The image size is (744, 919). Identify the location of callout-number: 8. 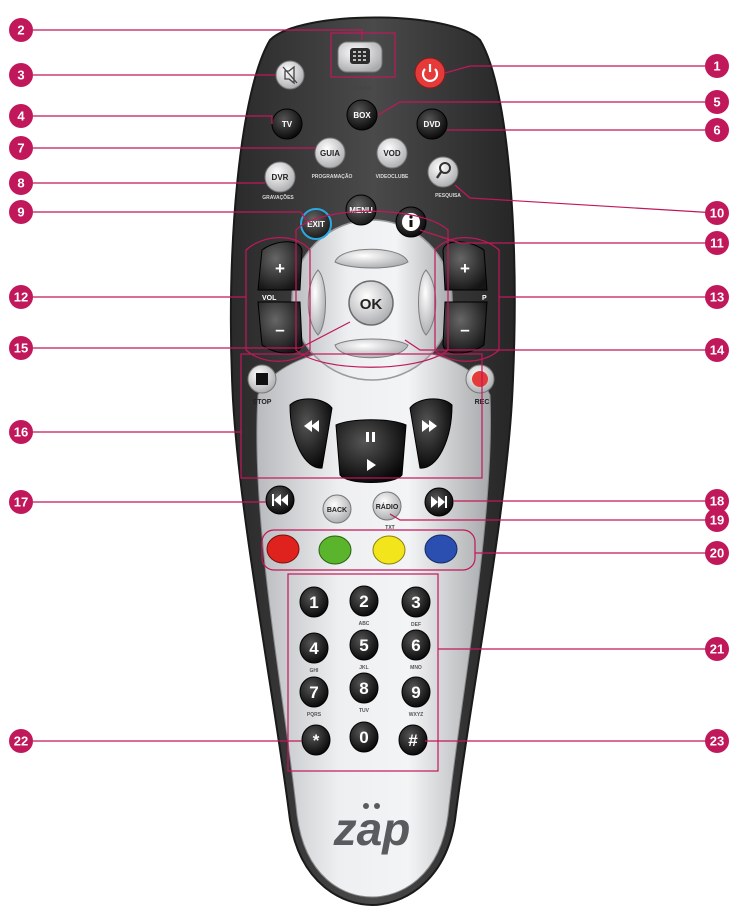
(20, 183).